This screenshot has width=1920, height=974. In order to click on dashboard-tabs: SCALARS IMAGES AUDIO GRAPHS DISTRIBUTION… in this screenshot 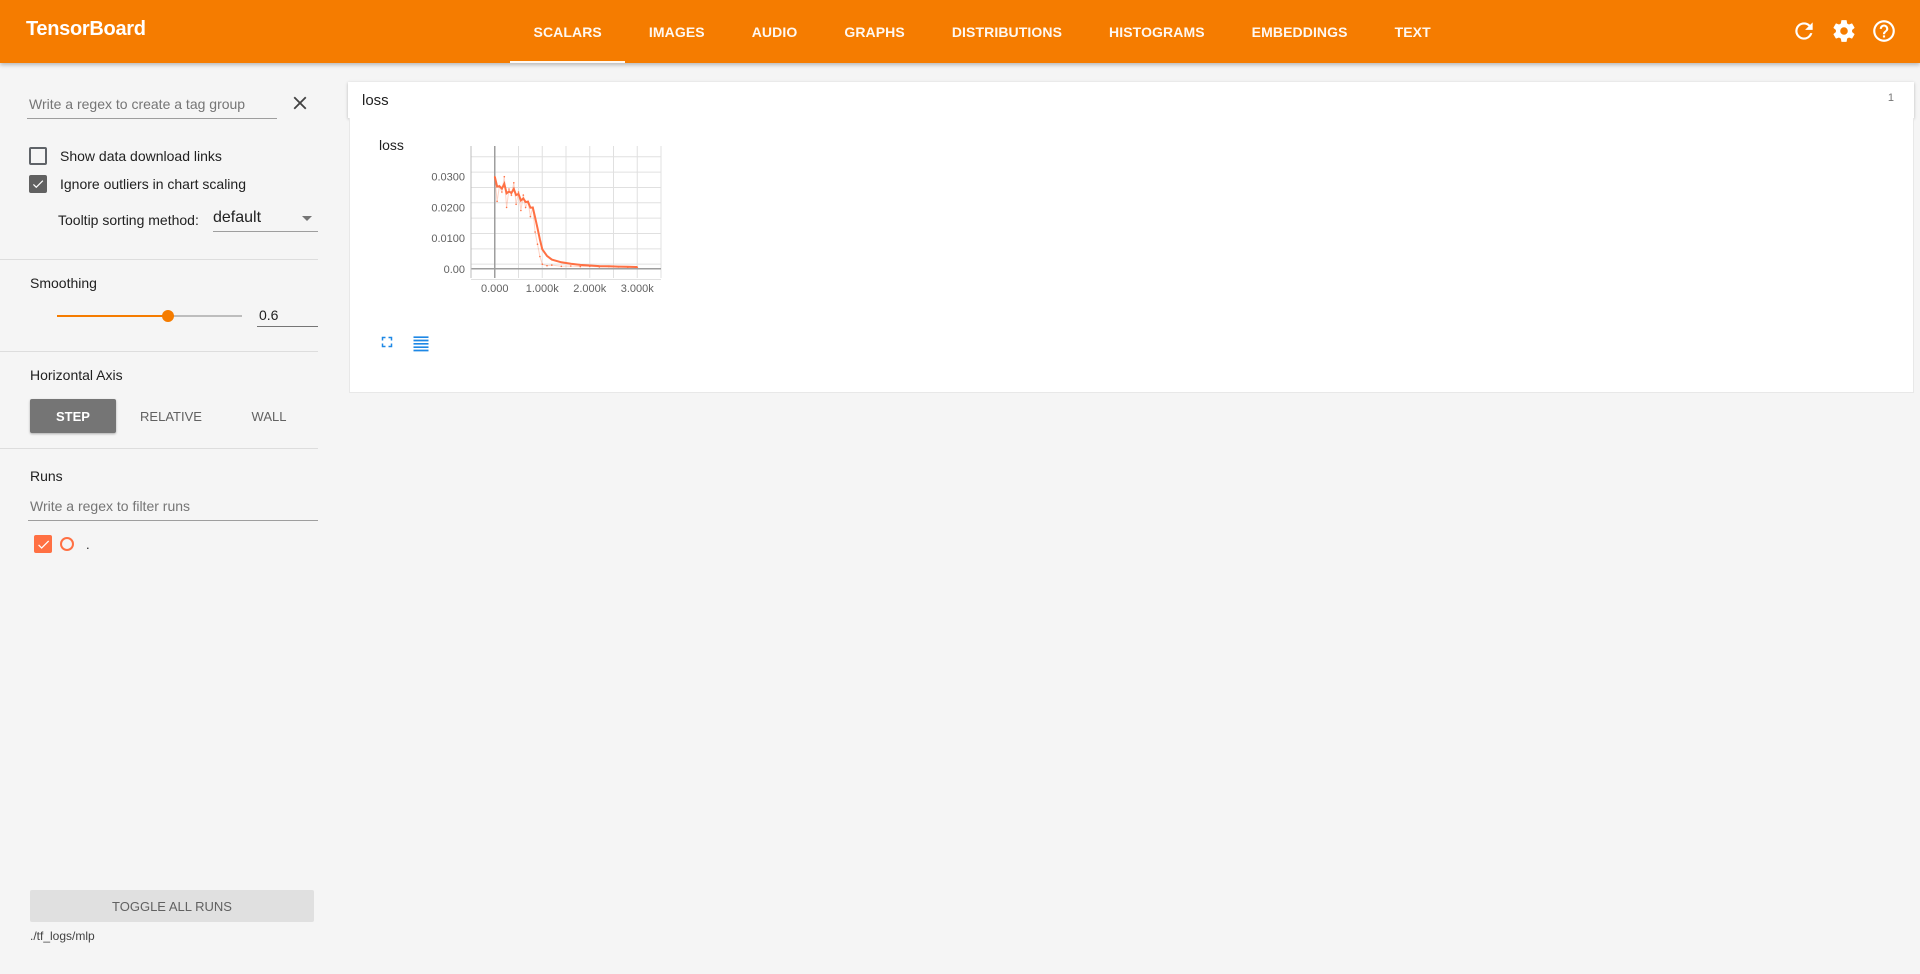, I will do `click(982, 31)`.